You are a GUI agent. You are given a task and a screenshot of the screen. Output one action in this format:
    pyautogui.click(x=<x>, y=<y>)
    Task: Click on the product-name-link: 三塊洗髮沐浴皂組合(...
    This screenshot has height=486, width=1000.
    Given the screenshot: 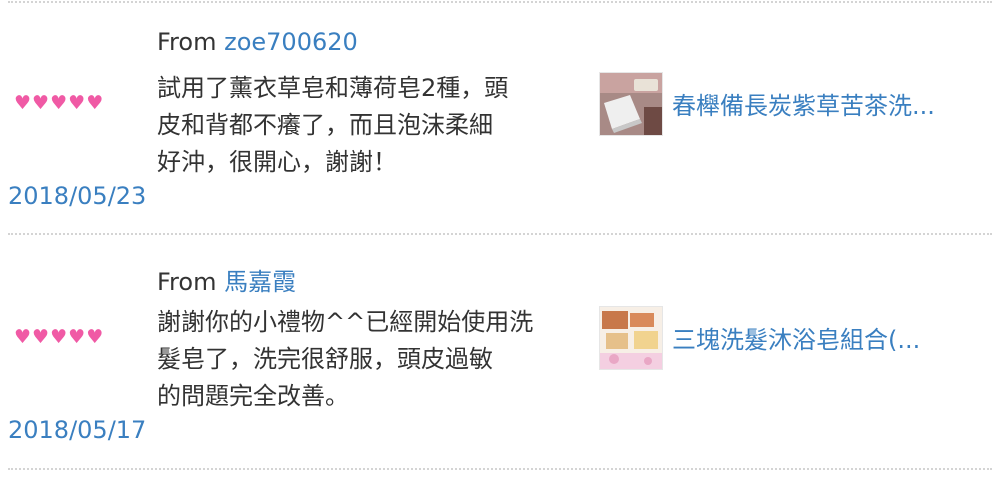 What is the action you would take?
    pyautogui.click(x=796, y=337)
    